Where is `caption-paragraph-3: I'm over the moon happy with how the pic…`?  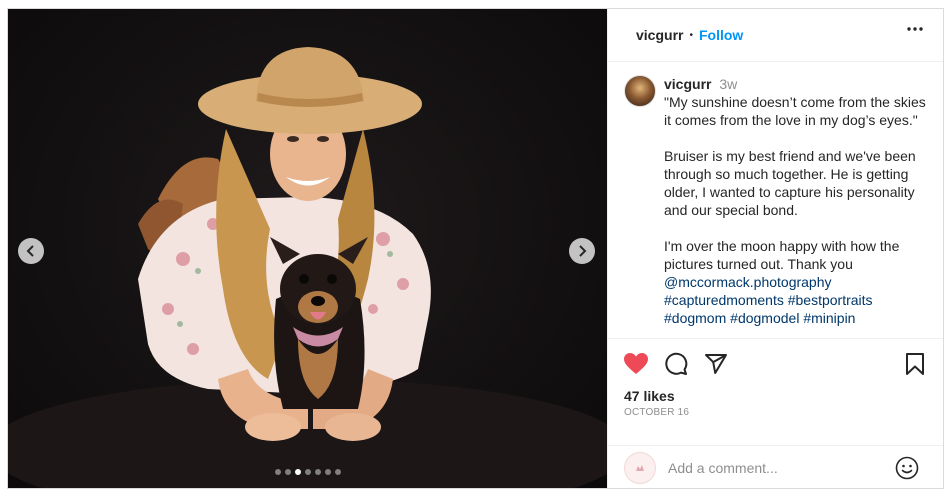
caption-paragraph-3: I'm over the moon happy with how the pic… is located at coordinates (782, 255).